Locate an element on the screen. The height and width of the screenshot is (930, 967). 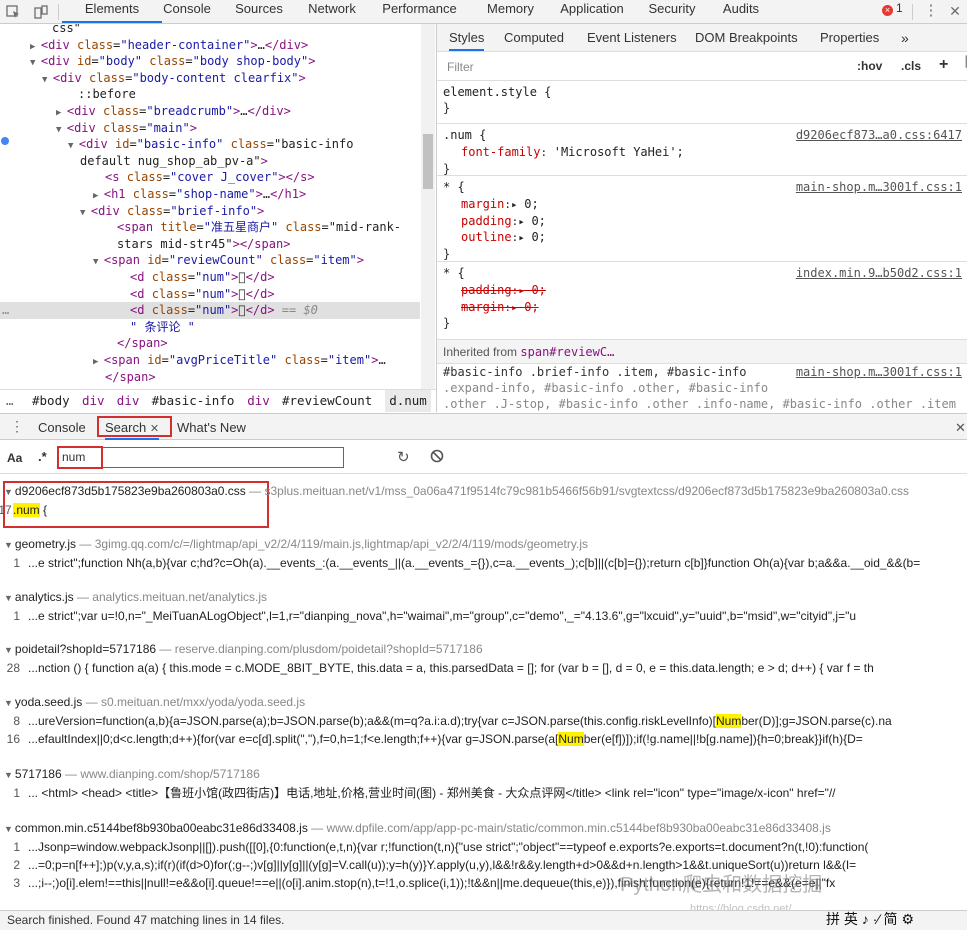
tab-application: Application is located at coordinates (592, 11).